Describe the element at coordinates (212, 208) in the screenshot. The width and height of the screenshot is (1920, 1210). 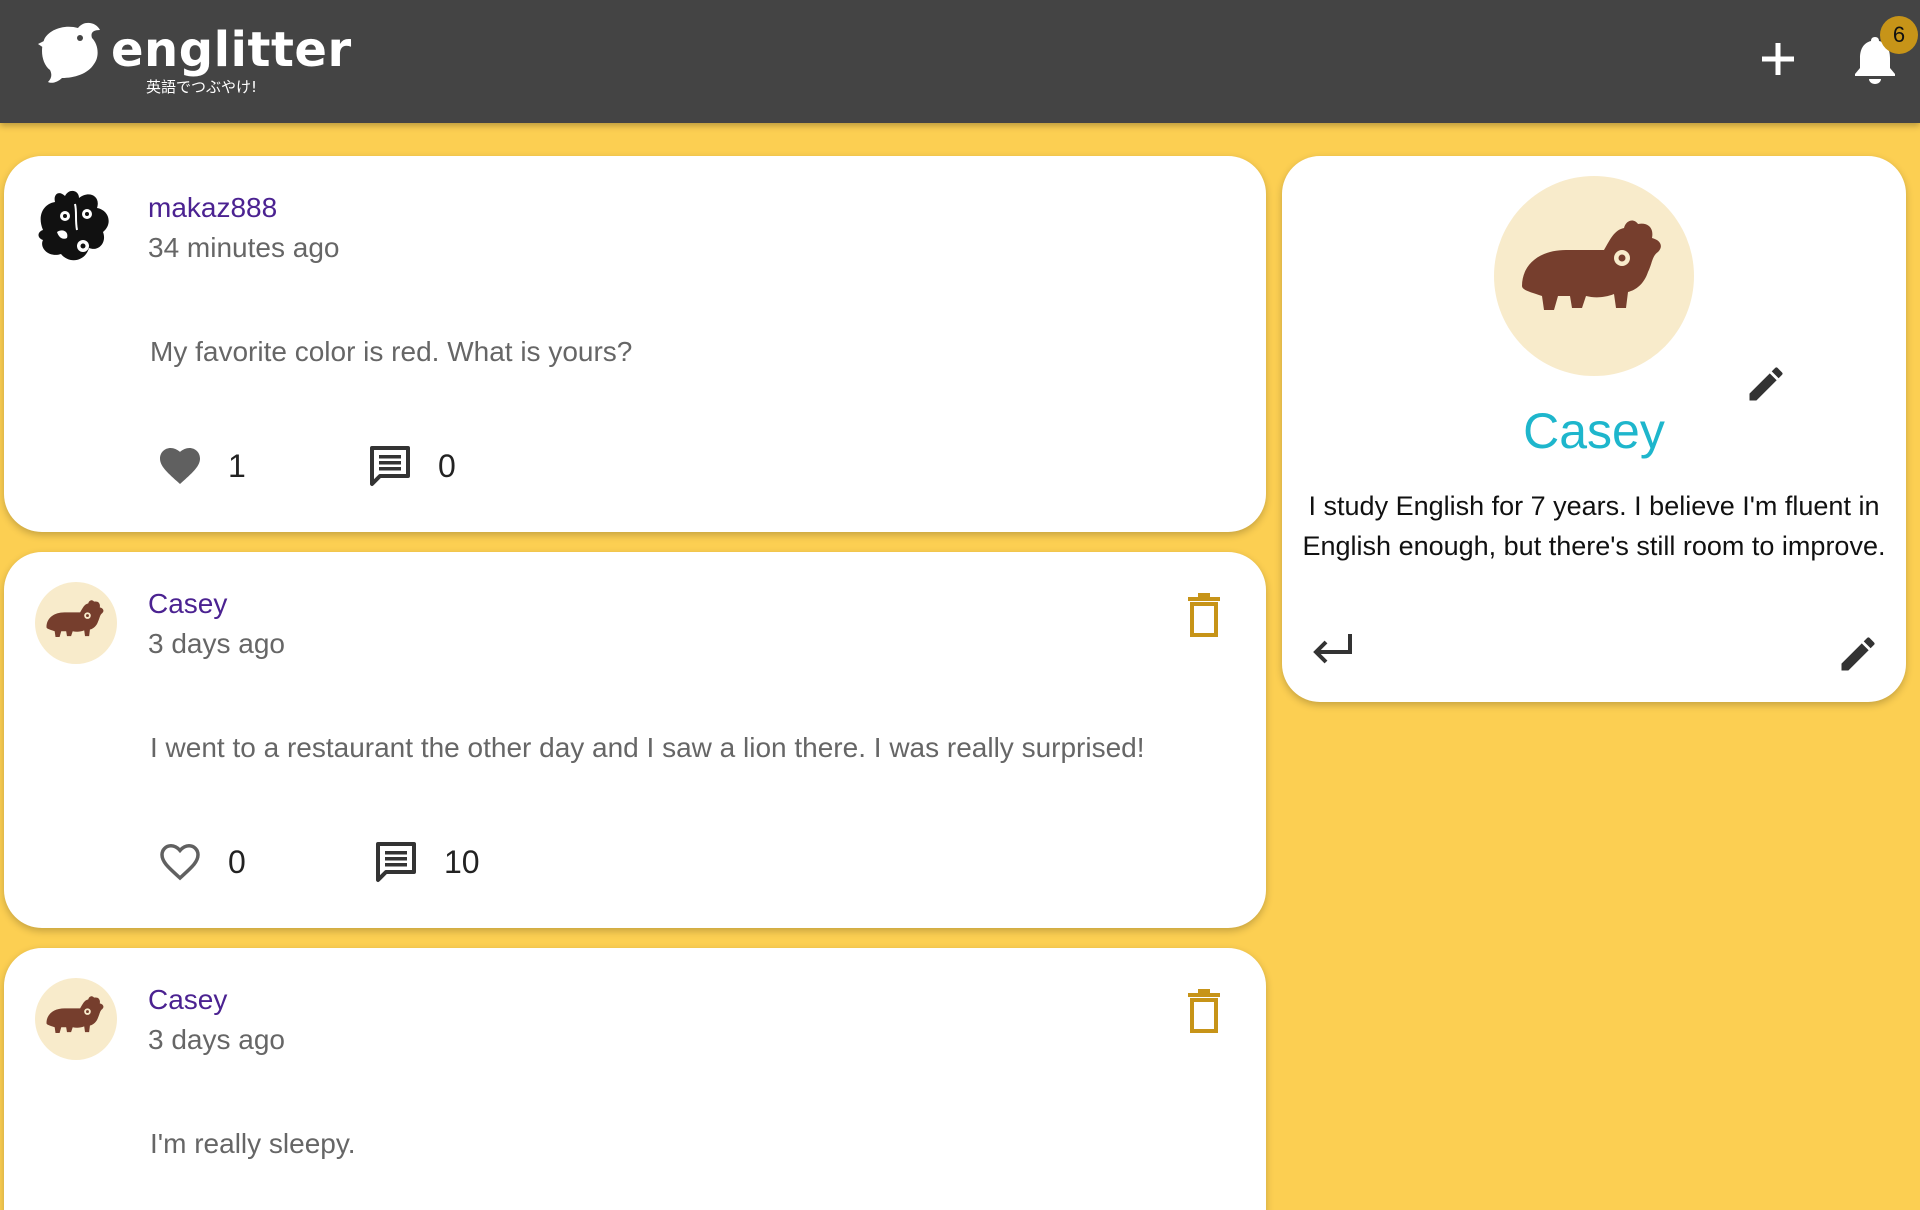
I see `post-username: makaz888` at that location.